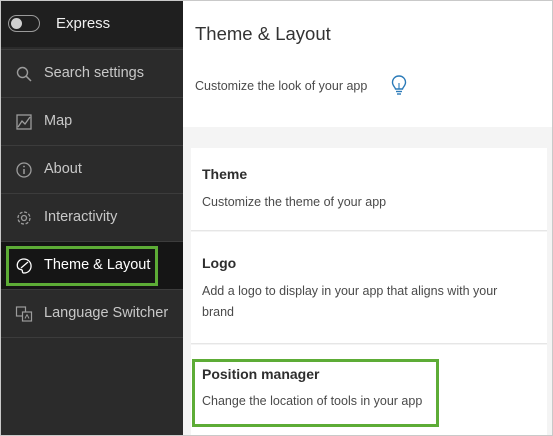 Image resolution: width=553 pixels, height=436 pixels. I want to click on lightbulb-icon, so click(399, 86).